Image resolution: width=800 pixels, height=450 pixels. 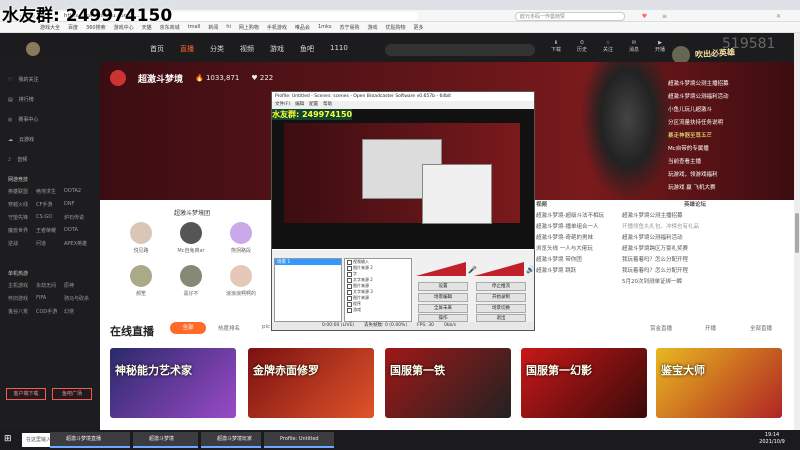 What do you see at coordinates (277, 27) in the screenshot?
I see `bookmark-item: 手机游戏` at bounding box center [277, 27].